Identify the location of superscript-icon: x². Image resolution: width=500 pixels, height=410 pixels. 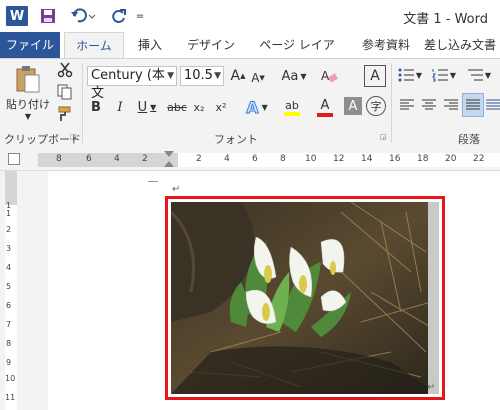
(221, 107).